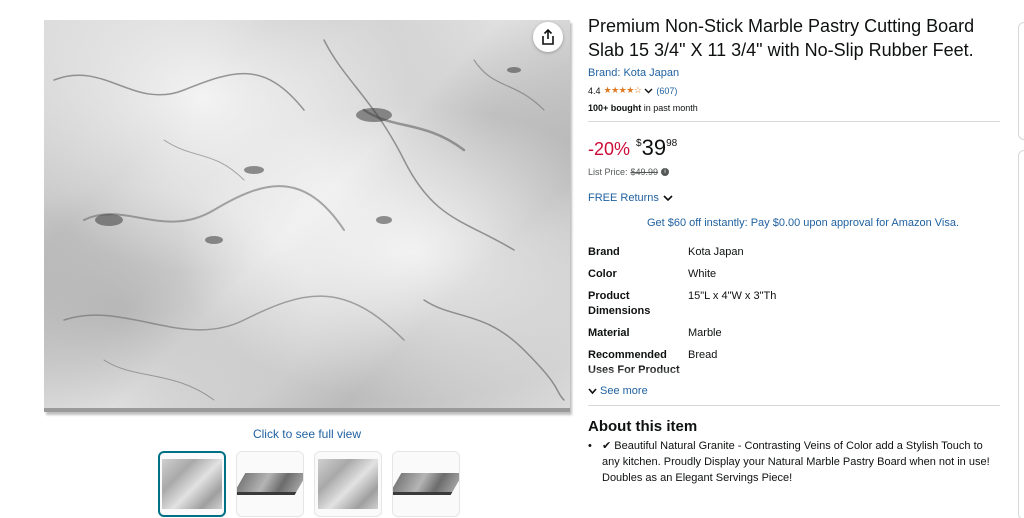 The width and height of the screenshot is (1024, 518). What do you see at coordinates (794, 149) in the screenshot?
I see `price-row: -20% $ 39 98` at bounding box center [794, 149].